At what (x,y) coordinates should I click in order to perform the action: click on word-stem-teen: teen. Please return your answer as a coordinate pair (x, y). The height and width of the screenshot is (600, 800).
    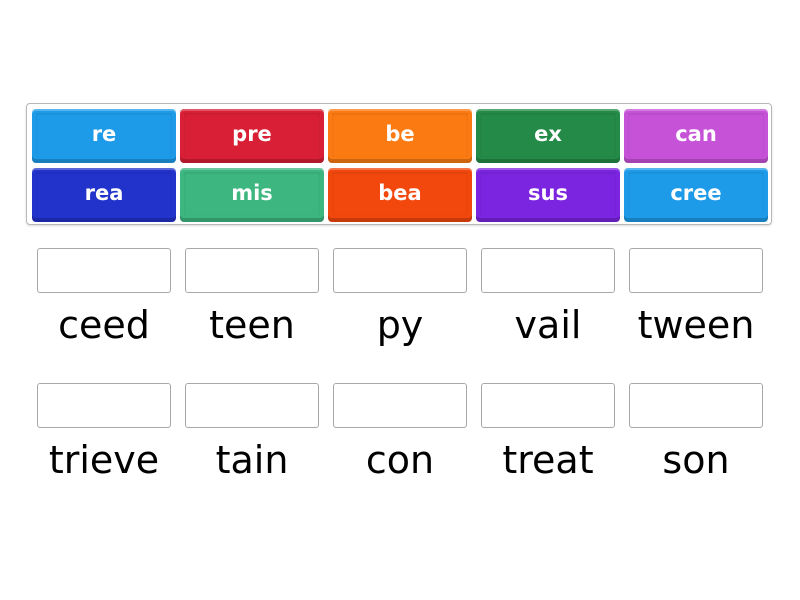
    Looking at the image, I should click on (252, 325).